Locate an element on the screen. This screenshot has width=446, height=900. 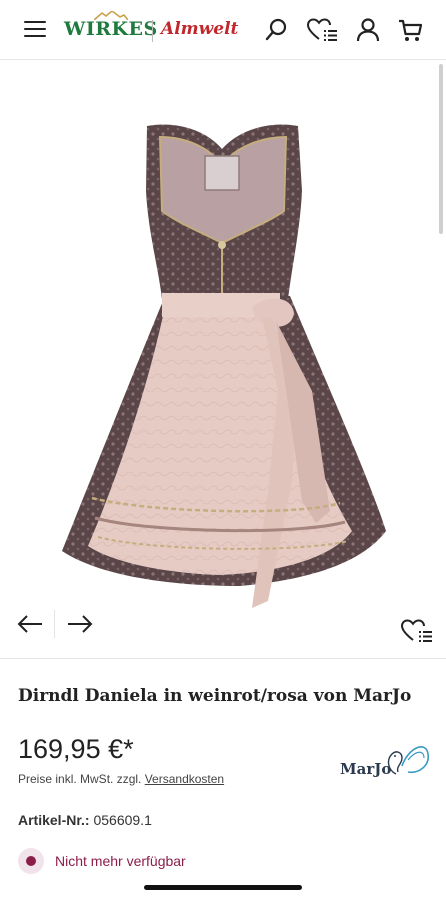
shipping-costs-link: Versandkosten is located at coordinates (184, 779).